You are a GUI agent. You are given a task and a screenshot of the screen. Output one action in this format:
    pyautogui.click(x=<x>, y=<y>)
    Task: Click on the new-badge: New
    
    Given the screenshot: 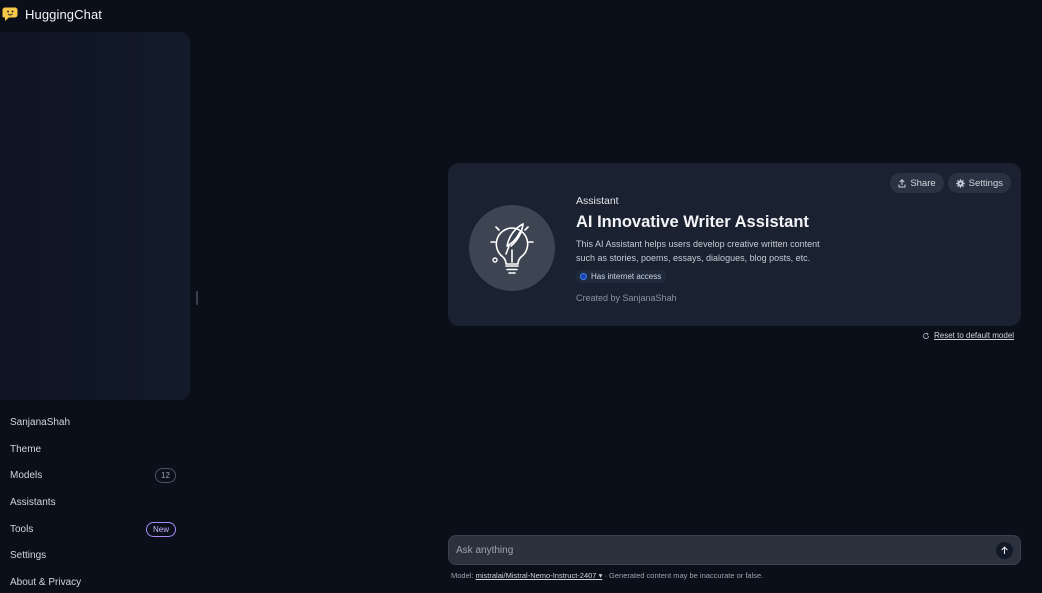 What is the action you would take?
    pyautogui.click(x=160, y=529)
    